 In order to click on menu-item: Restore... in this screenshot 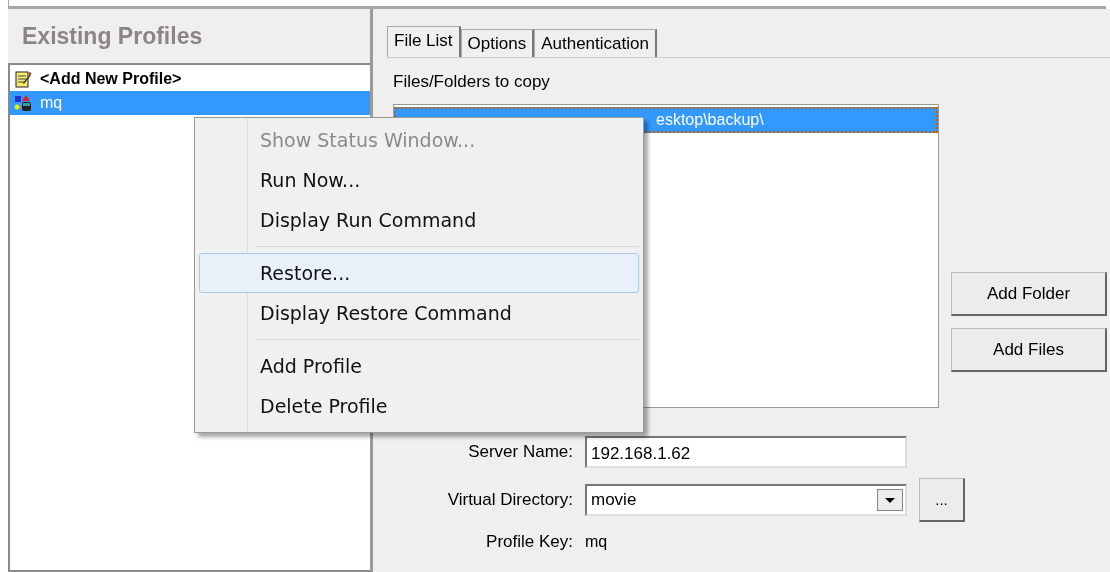, I will do `click(419, 273)`.